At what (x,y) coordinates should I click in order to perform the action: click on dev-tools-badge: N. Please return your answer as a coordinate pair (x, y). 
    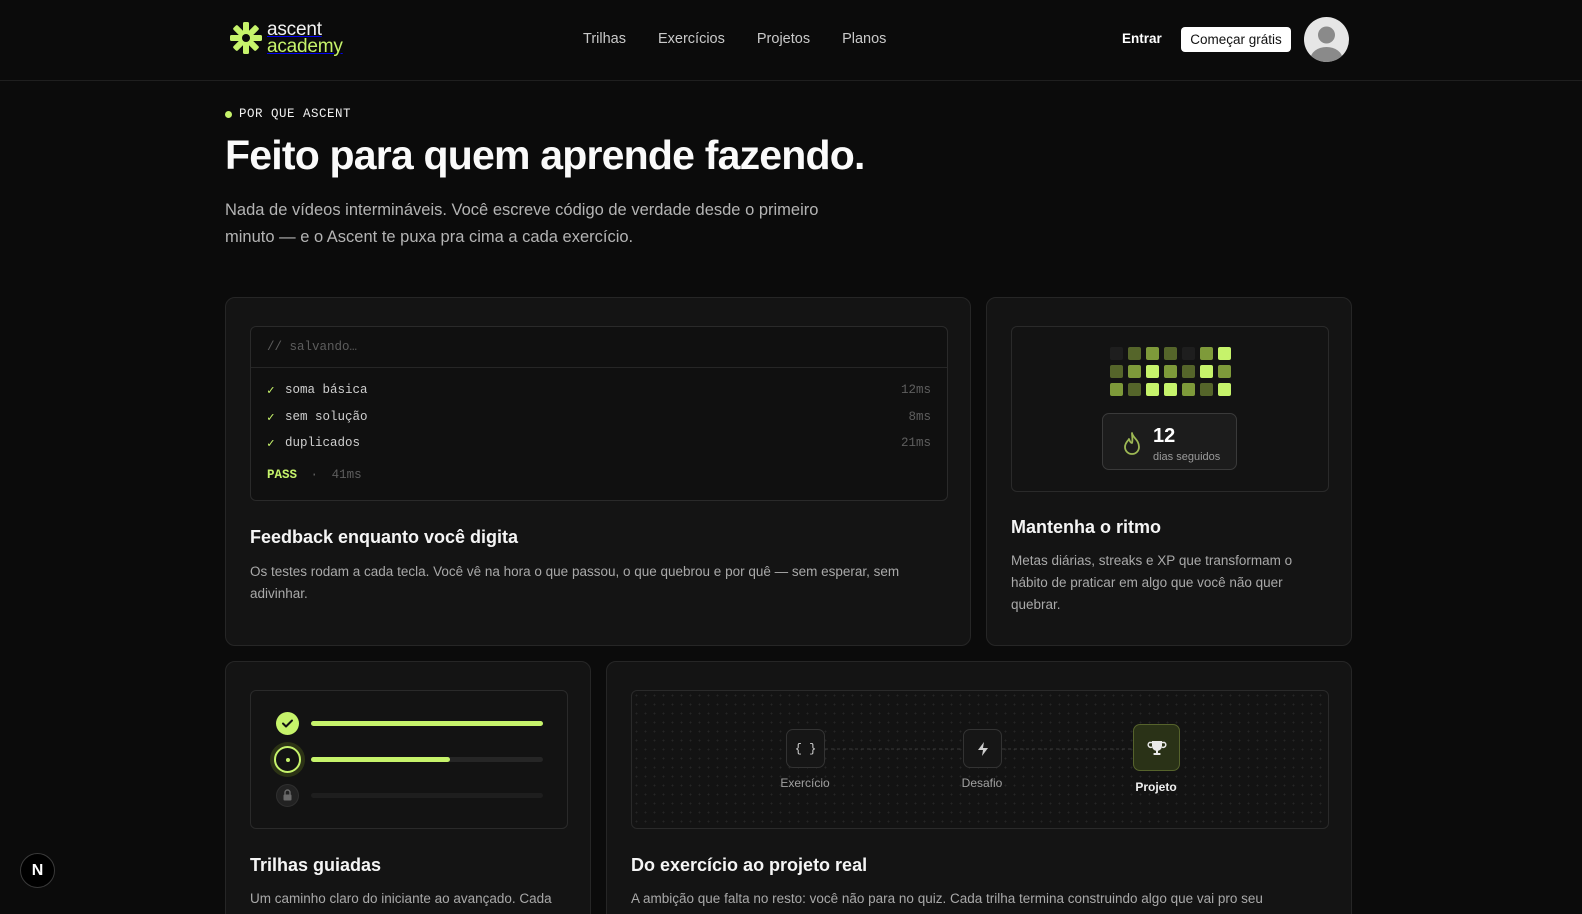
    Looking at the image, I should click on (37, 870).